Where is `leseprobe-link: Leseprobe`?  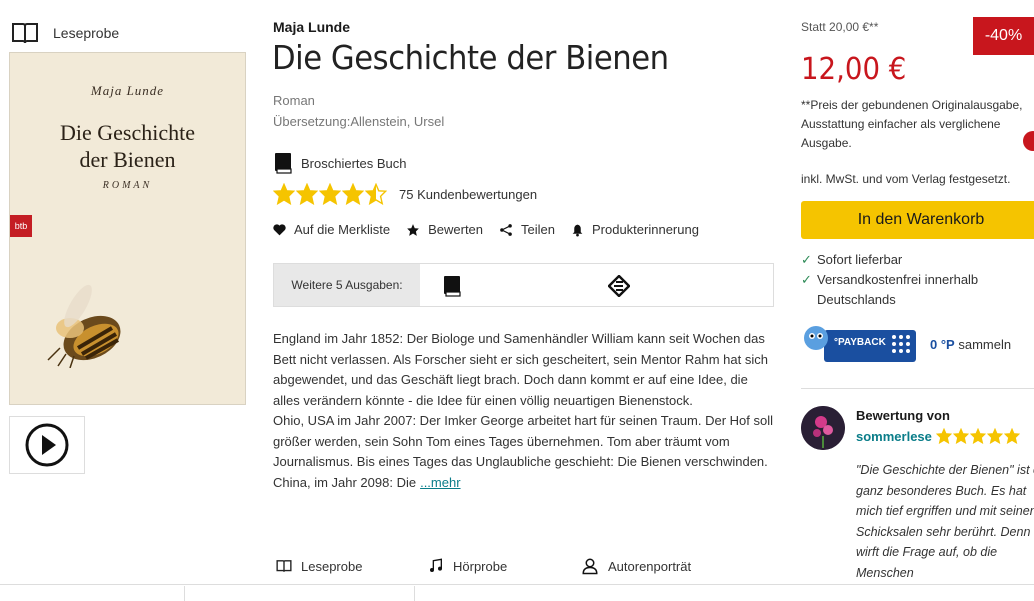 leseprobe-link: Leseprobe is located at coordinates (352, 566).